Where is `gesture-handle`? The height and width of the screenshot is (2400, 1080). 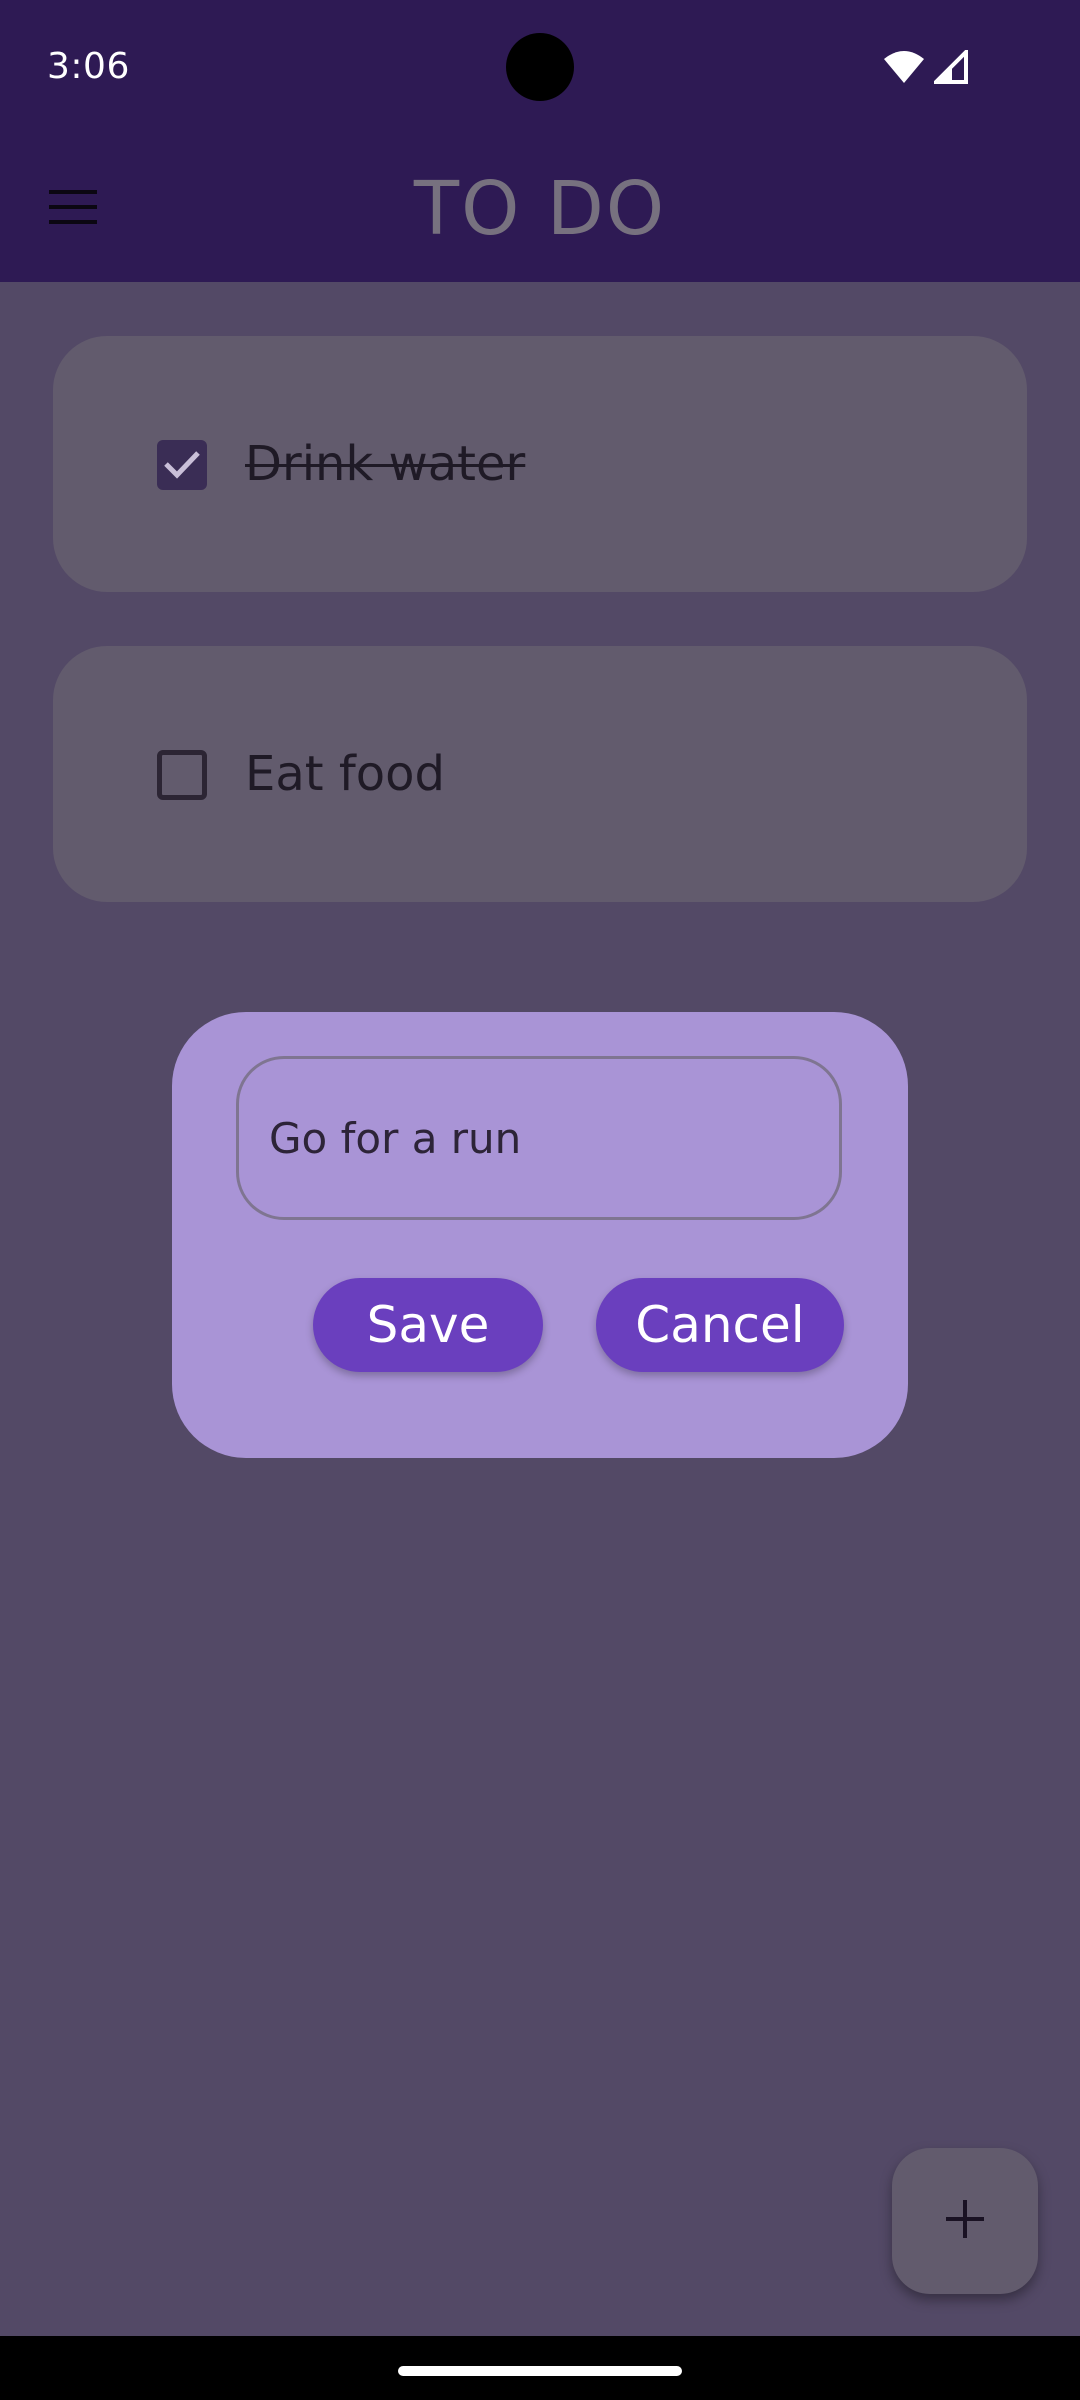 gesture-handle is located at coordinates (540, 2371).